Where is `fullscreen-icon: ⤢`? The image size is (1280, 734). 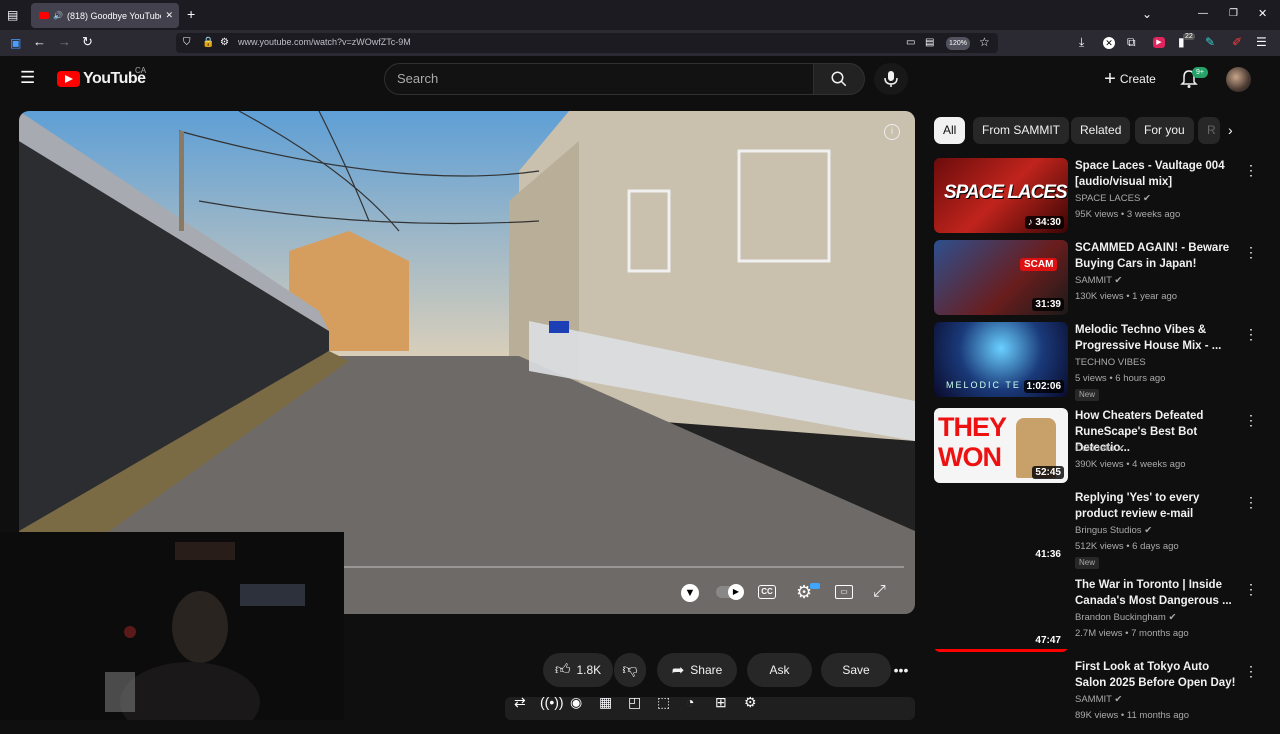
fullscreen-icon: ⤢ is located at coordinates (879, 592).